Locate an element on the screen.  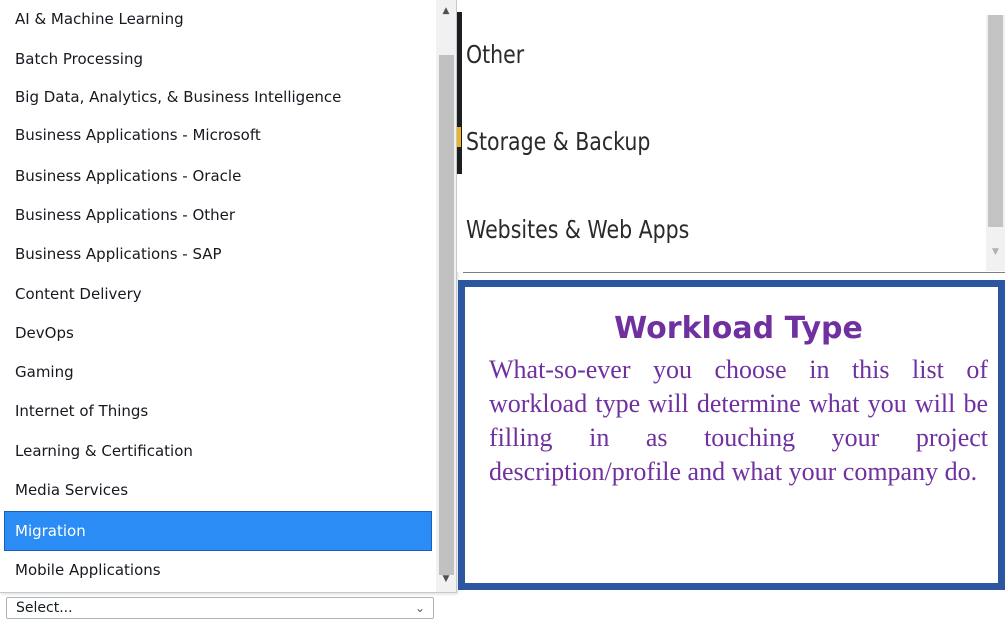
workload-select: Select... ⌄ is located at coordinates (220, 608).